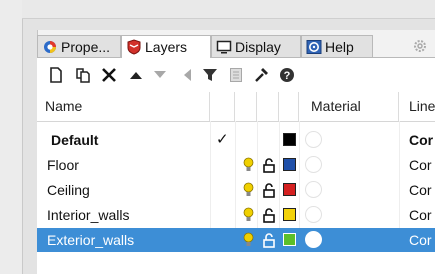  Describe the element at coordinates (56, 75) in the screenshot. I see `new-layer-icon` at that location.